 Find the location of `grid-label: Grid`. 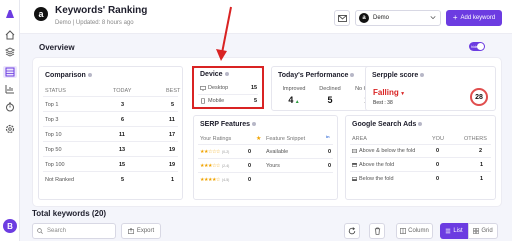

grid-label: Grid is located at coordinates (487, 231).